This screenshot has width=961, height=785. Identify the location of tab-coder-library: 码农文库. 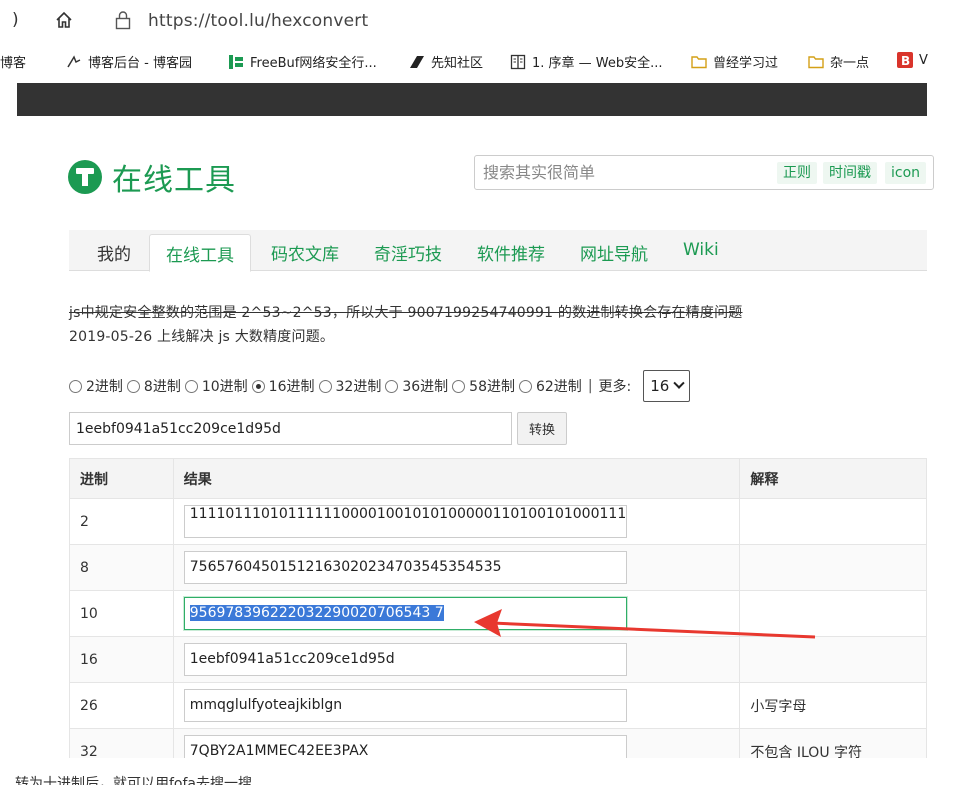
(305, 252).